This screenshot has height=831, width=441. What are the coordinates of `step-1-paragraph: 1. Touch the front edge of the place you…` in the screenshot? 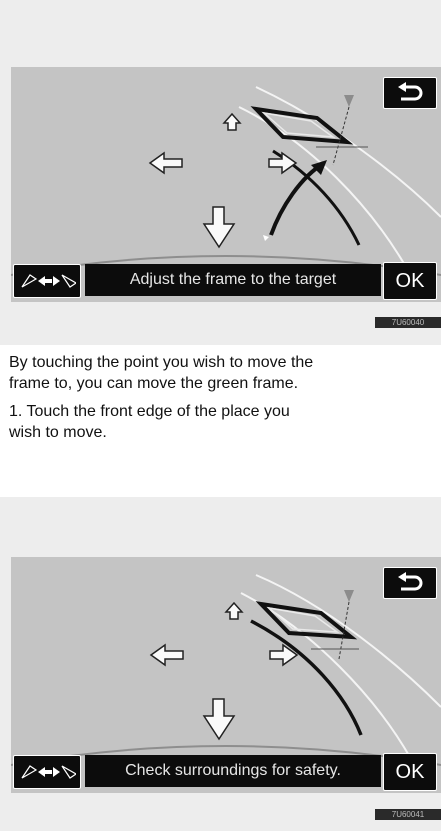 It's located at (225, 422).